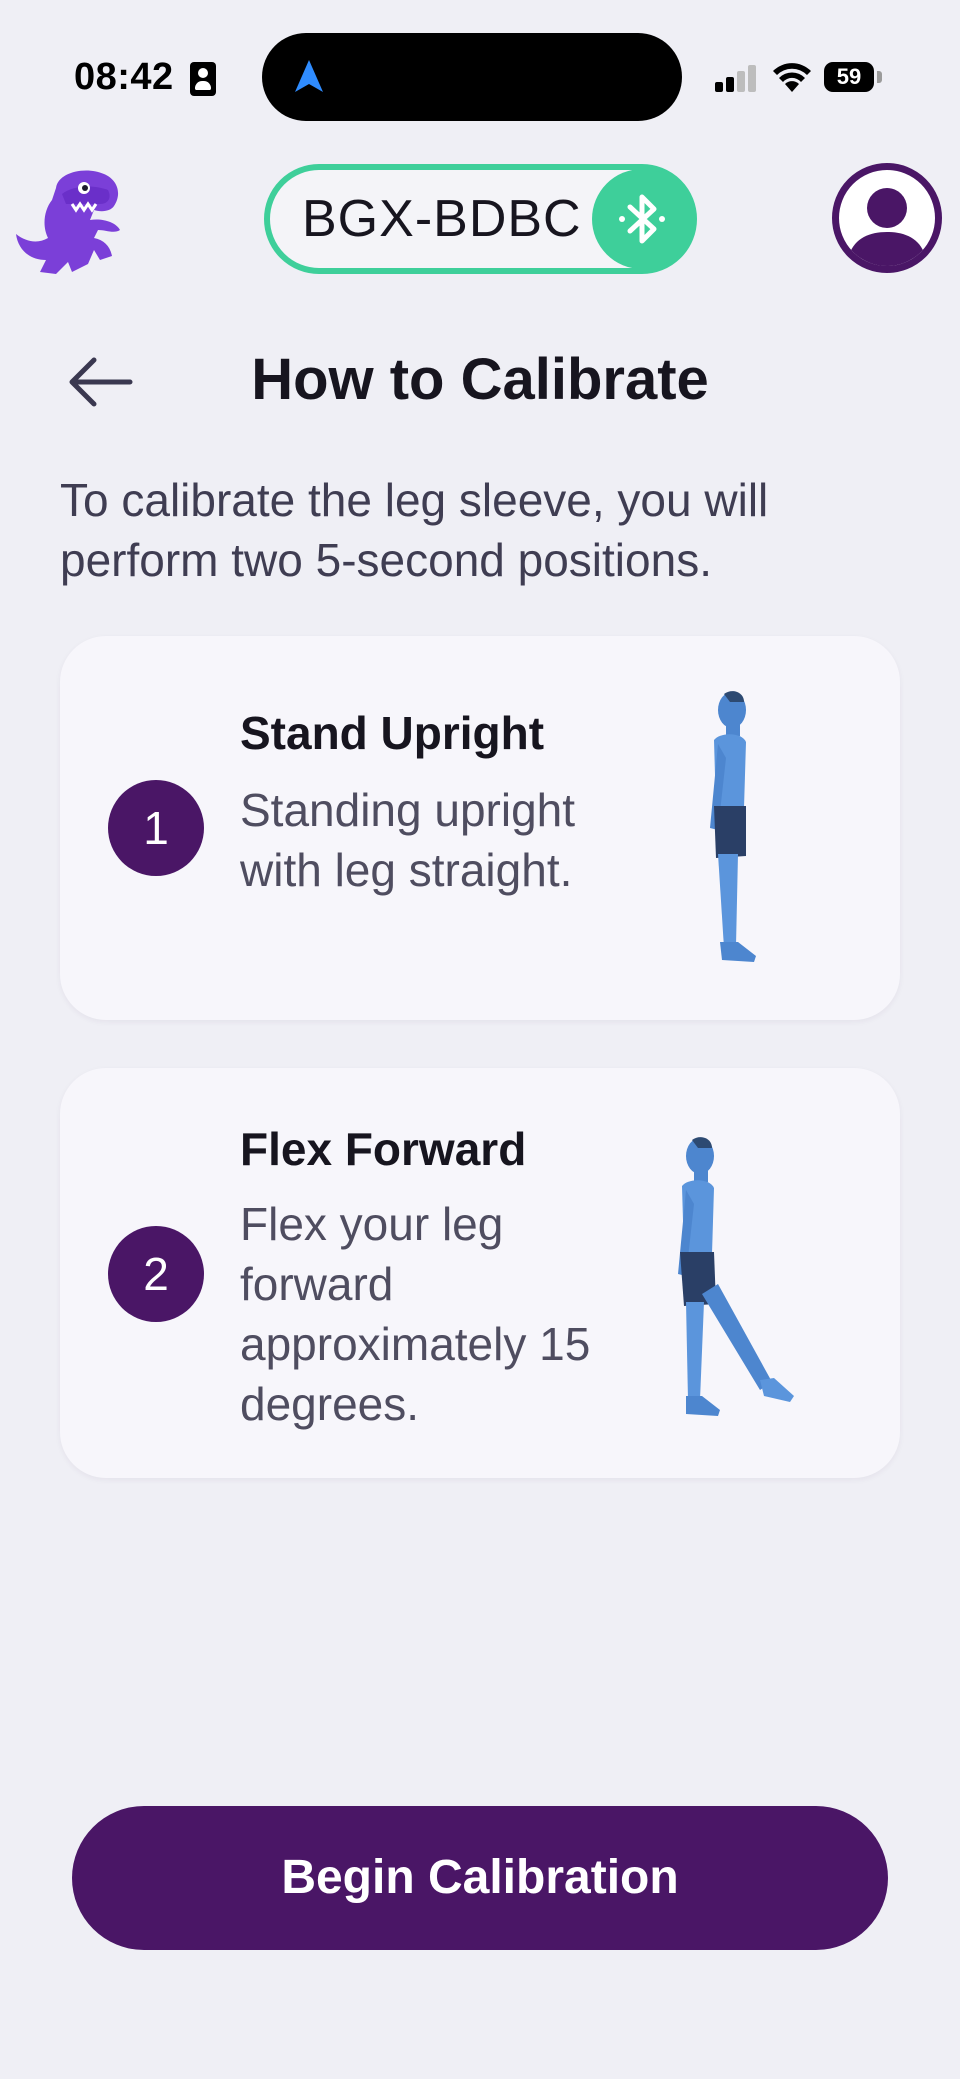 The height and width of the screenshot is (2079, 960). I want to click on step-title: Stand Upright, so click(392, 733).